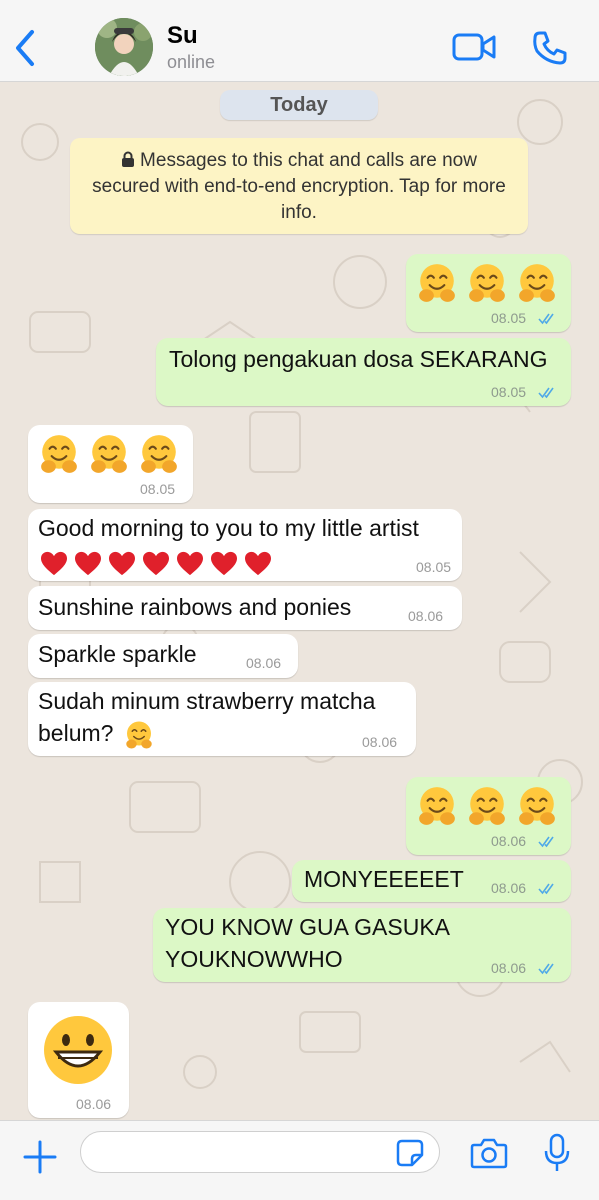  I want to click on message-bubble-incoming: Sparkle sparkle 08.06, so click(163, 656).